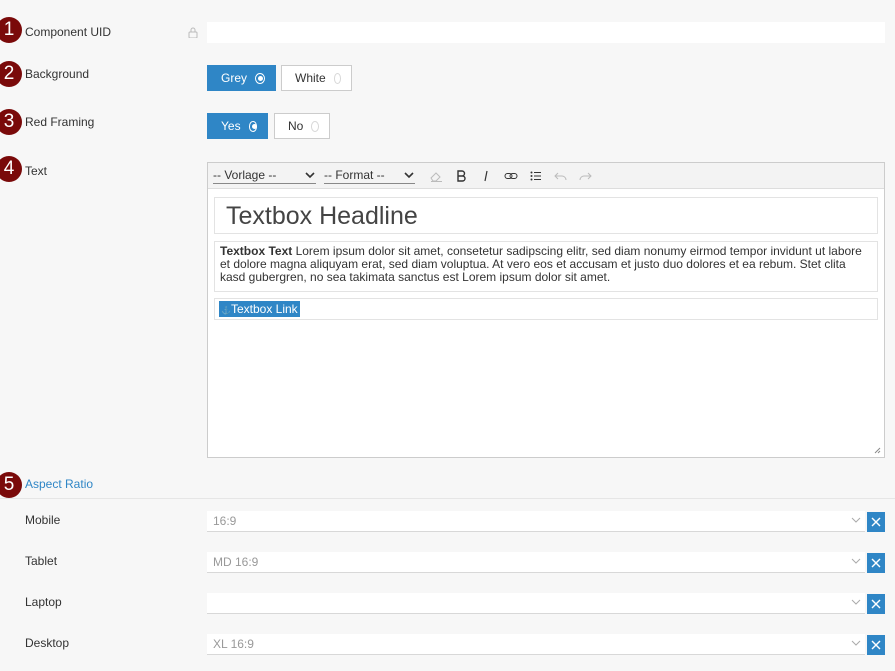  I want to click on textbox-link-label: Textbox Link, so click(264, 309).